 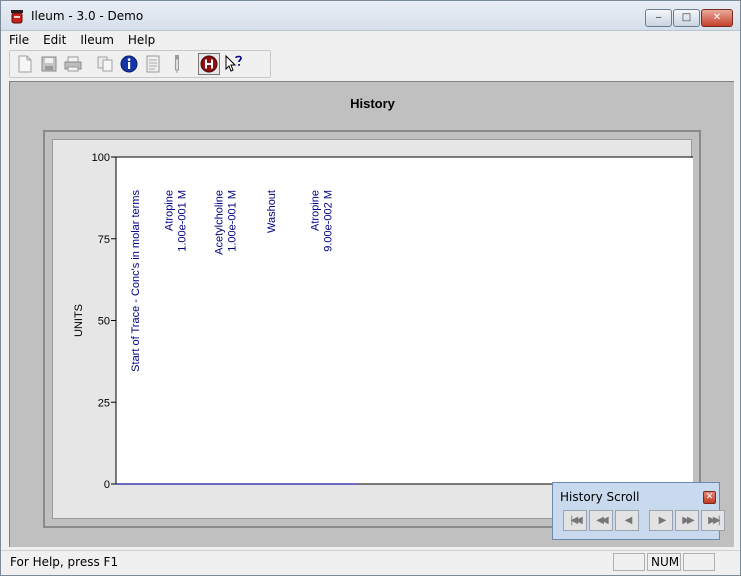 What do you see at coordinates (104, 240) in the screenshot?
I see `y-tick-label: 75` at bounding box center [104, 240].